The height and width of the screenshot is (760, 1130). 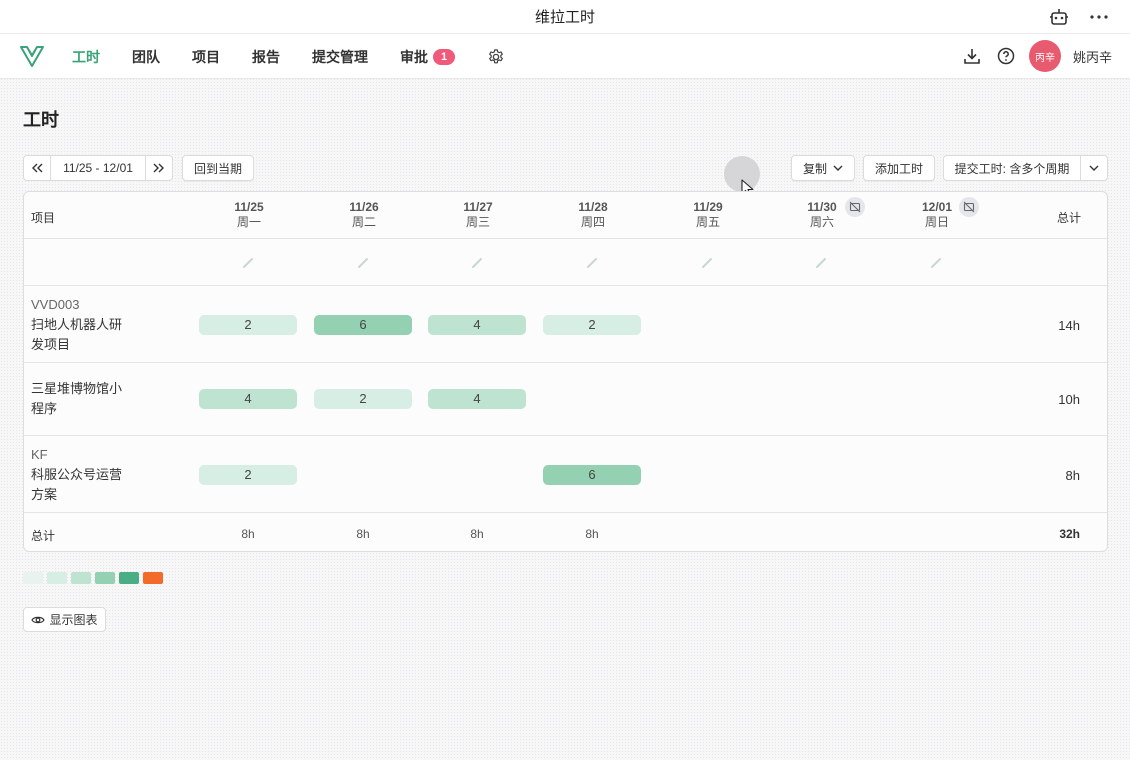 I want to click on show-chart-label: 显示图表, so click(x=73, y=620).